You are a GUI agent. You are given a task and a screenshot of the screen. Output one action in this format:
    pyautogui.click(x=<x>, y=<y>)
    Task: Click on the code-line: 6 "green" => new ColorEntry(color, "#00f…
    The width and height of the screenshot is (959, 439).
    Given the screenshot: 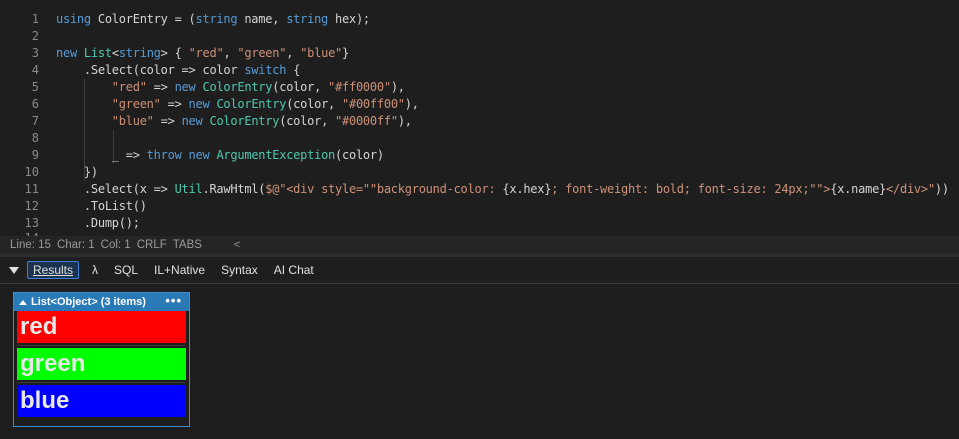 What is the action you would take?
    pyautogui.click(x=479, y=104)
    